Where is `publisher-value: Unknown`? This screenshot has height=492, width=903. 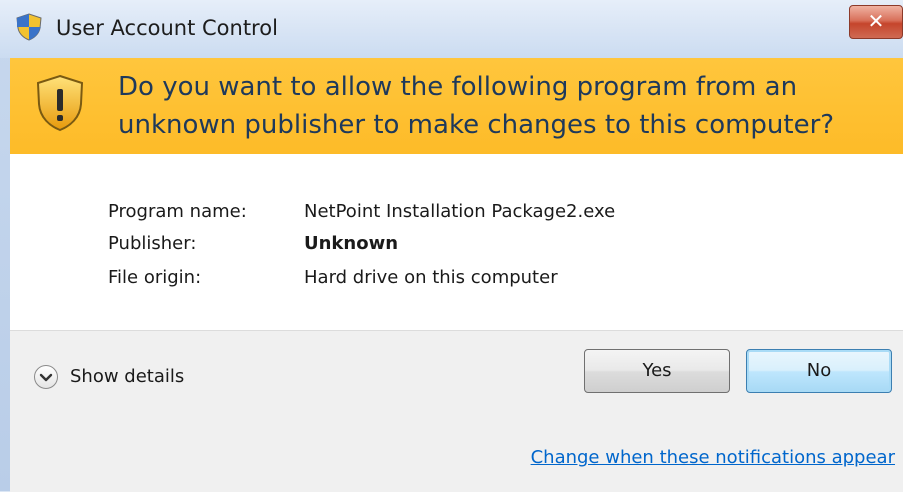 publisher-value: Unknown is located at coordinates (351, 243).